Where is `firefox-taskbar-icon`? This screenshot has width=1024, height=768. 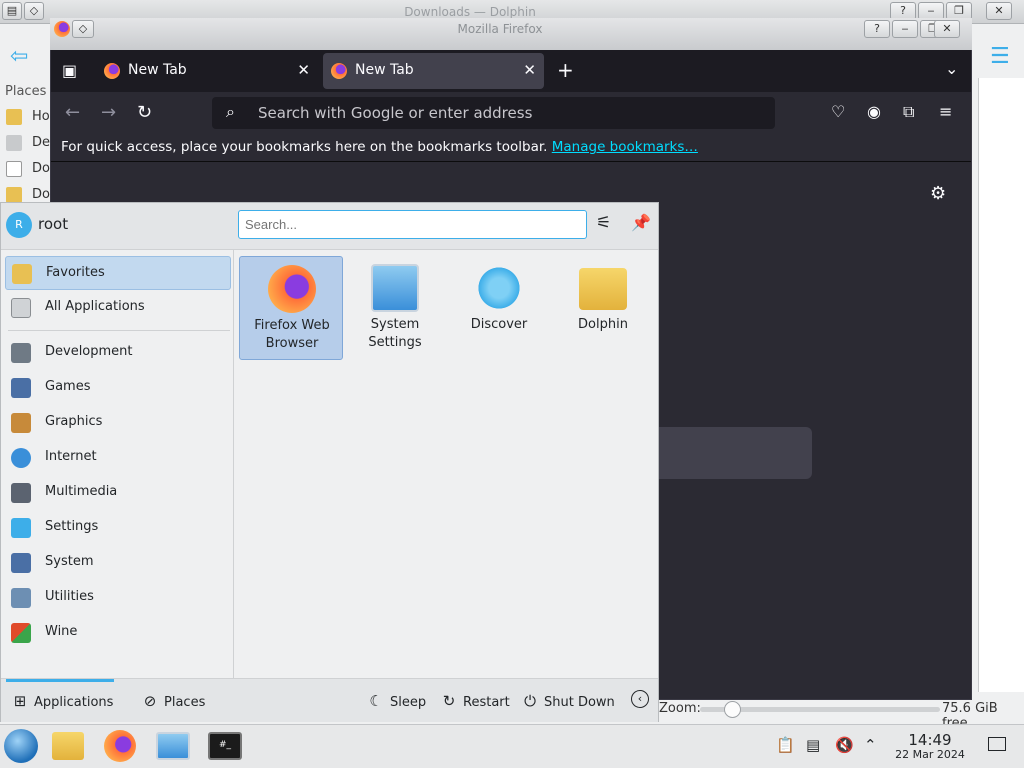
firefox-taskbar-icon is located at coordinates (120, 746).